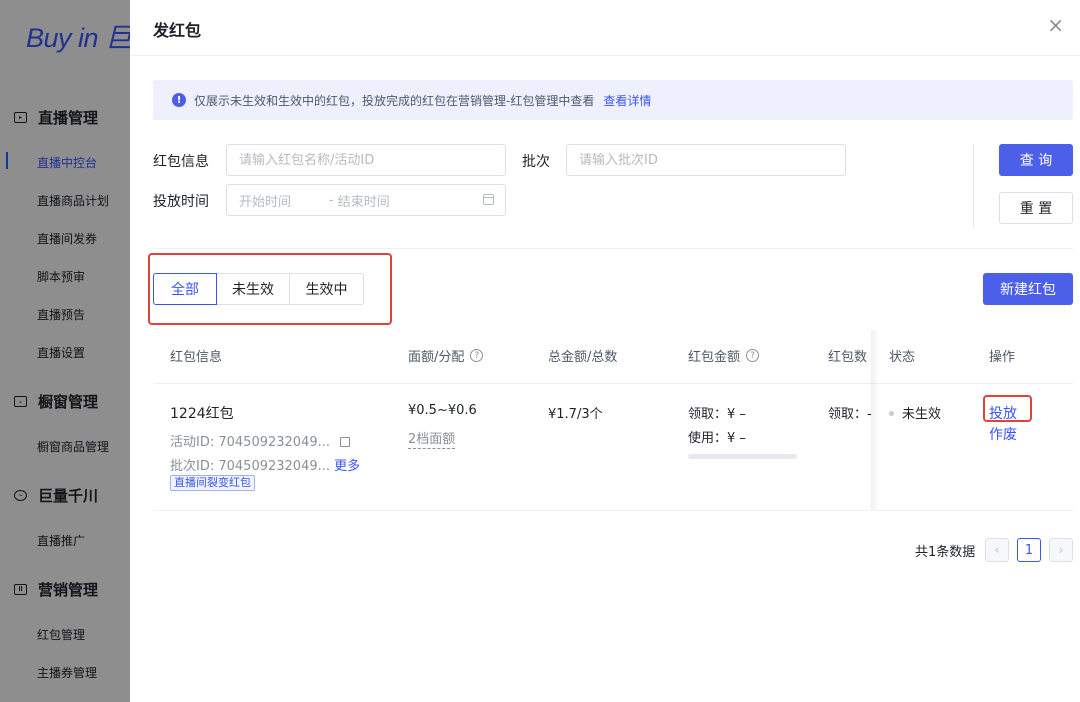 The image size is (1080, 702). I want to click on end-time-placeholder: 结束时间, so click(364, 200).